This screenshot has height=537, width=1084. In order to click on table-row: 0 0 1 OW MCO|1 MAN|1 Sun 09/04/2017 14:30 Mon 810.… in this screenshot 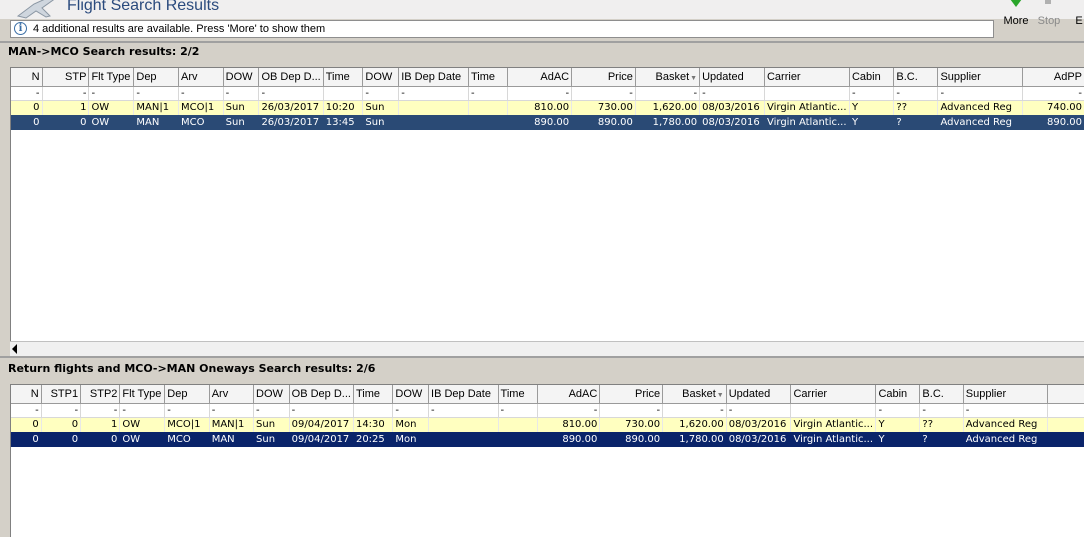, I will do `click(547, 424)`.